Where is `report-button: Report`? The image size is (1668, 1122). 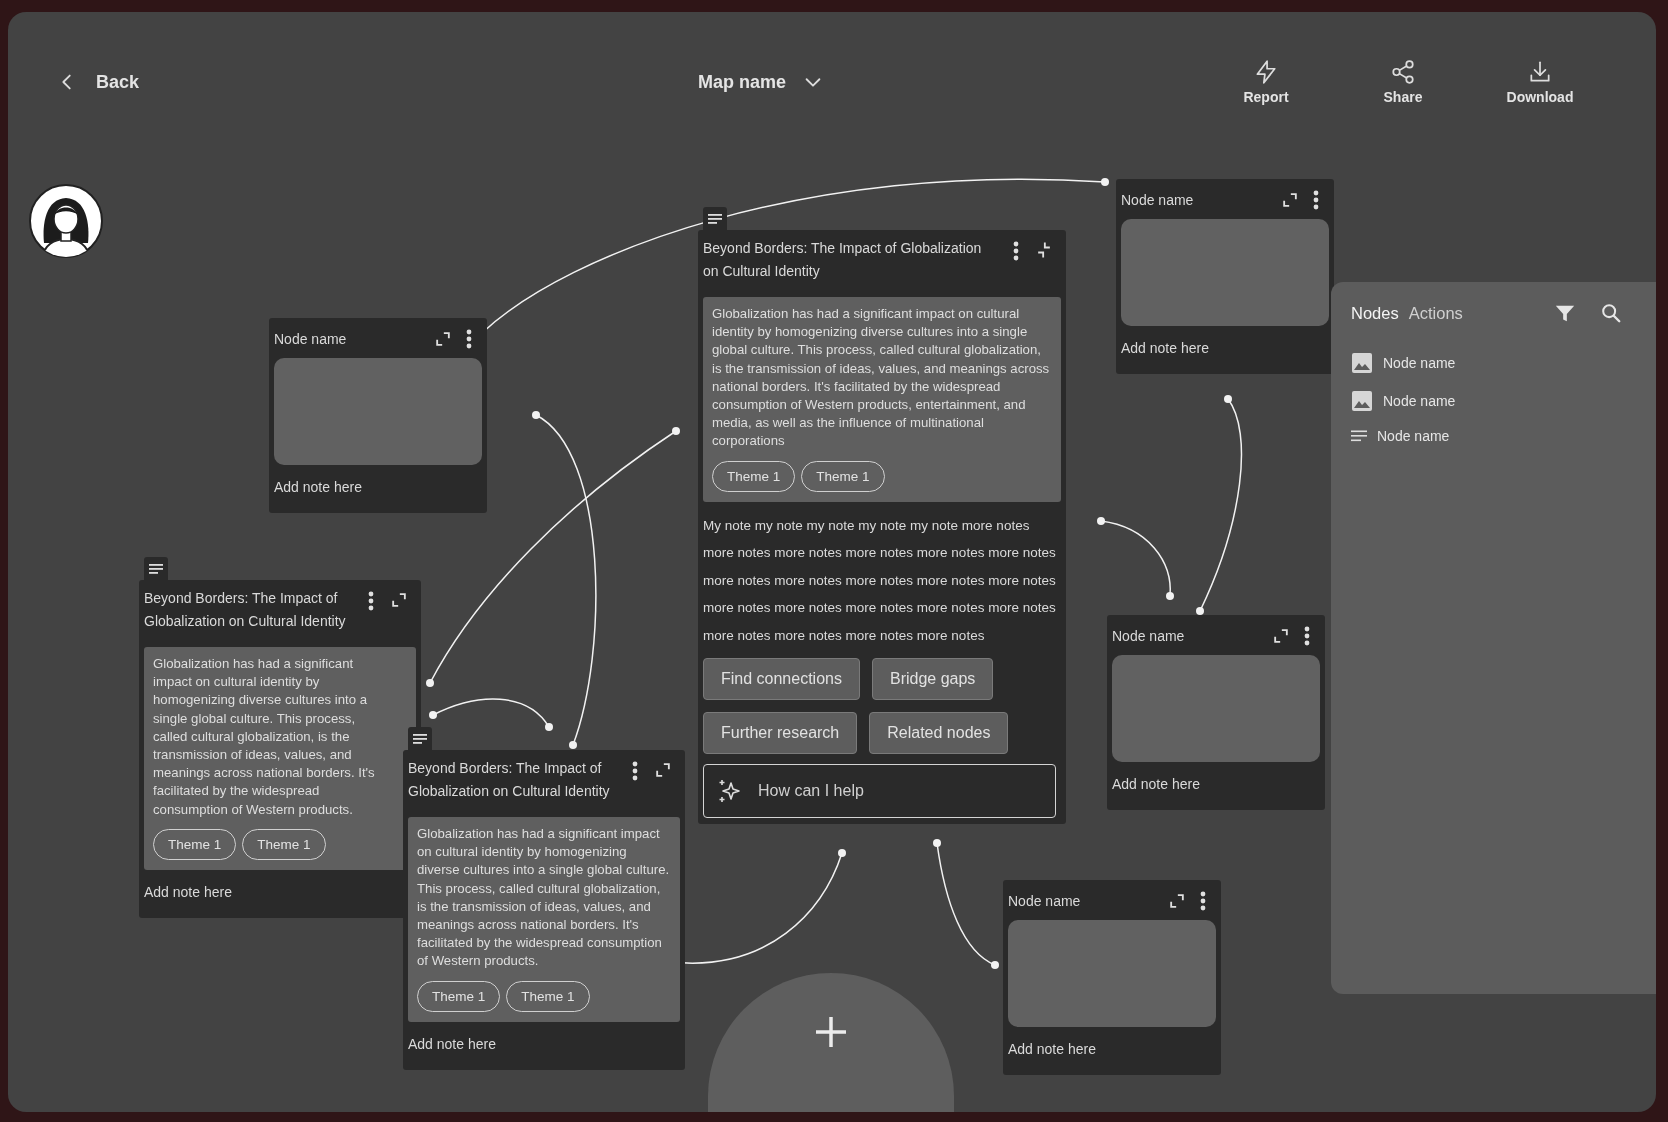 report-button: Report is located at coordinates (1266, 82).